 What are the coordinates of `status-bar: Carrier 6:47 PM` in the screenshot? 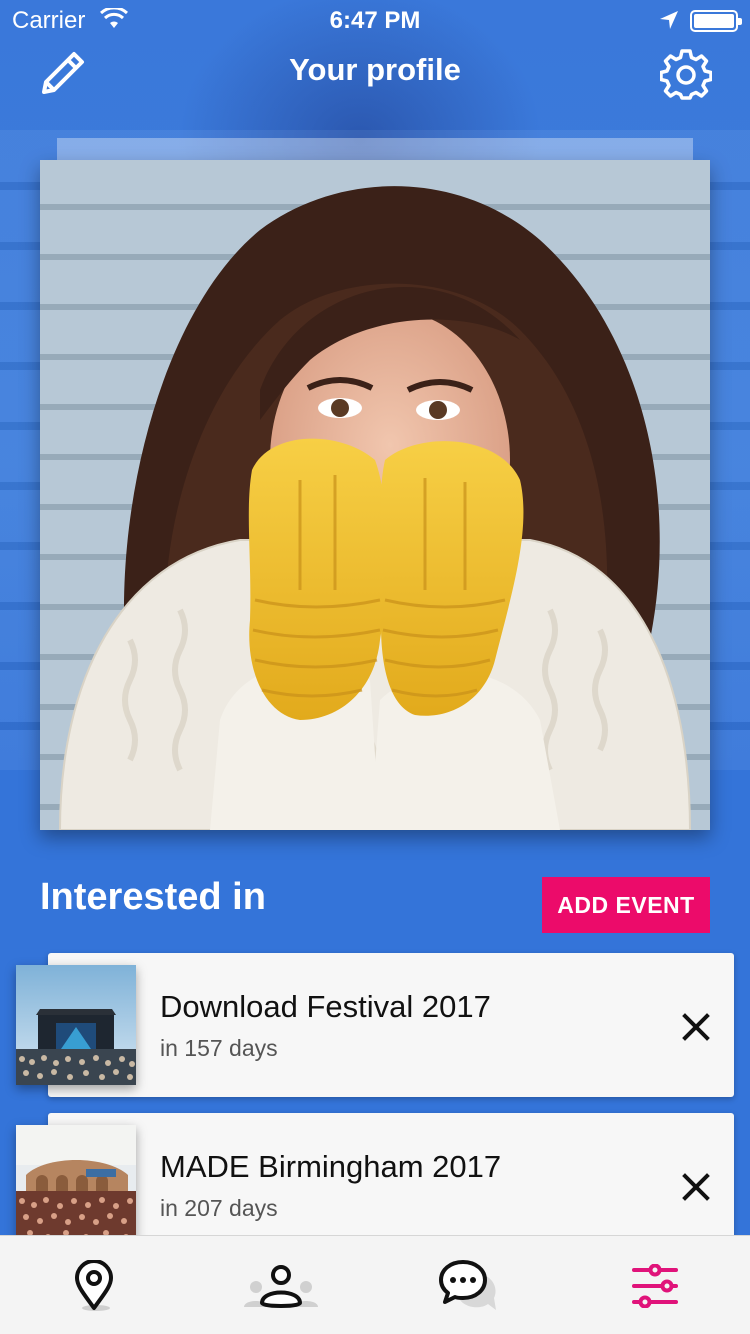 It's located at (375, 20).